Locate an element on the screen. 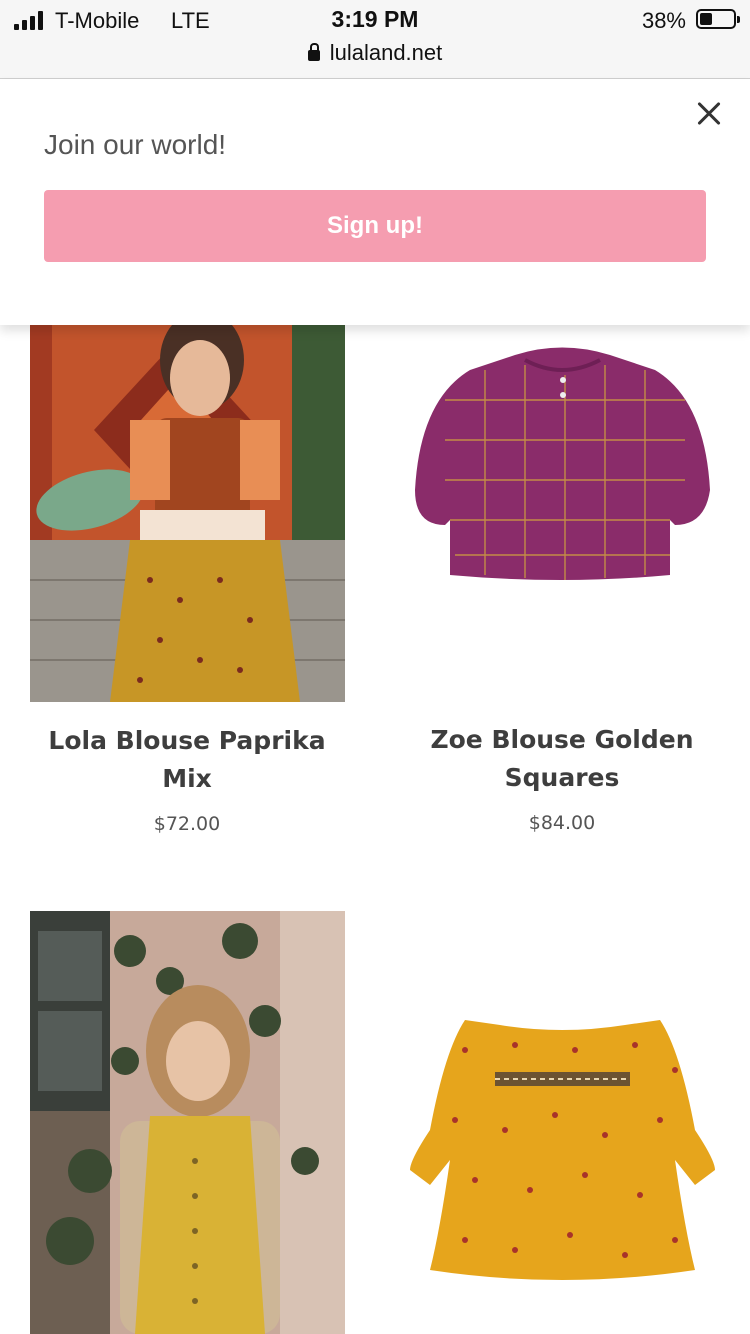 The height and width of the screenshot is (1334, 750). status-bar: T-Mobile LTE 3:19 PM 38% lulaland.net is located at coordinates (375, 39).